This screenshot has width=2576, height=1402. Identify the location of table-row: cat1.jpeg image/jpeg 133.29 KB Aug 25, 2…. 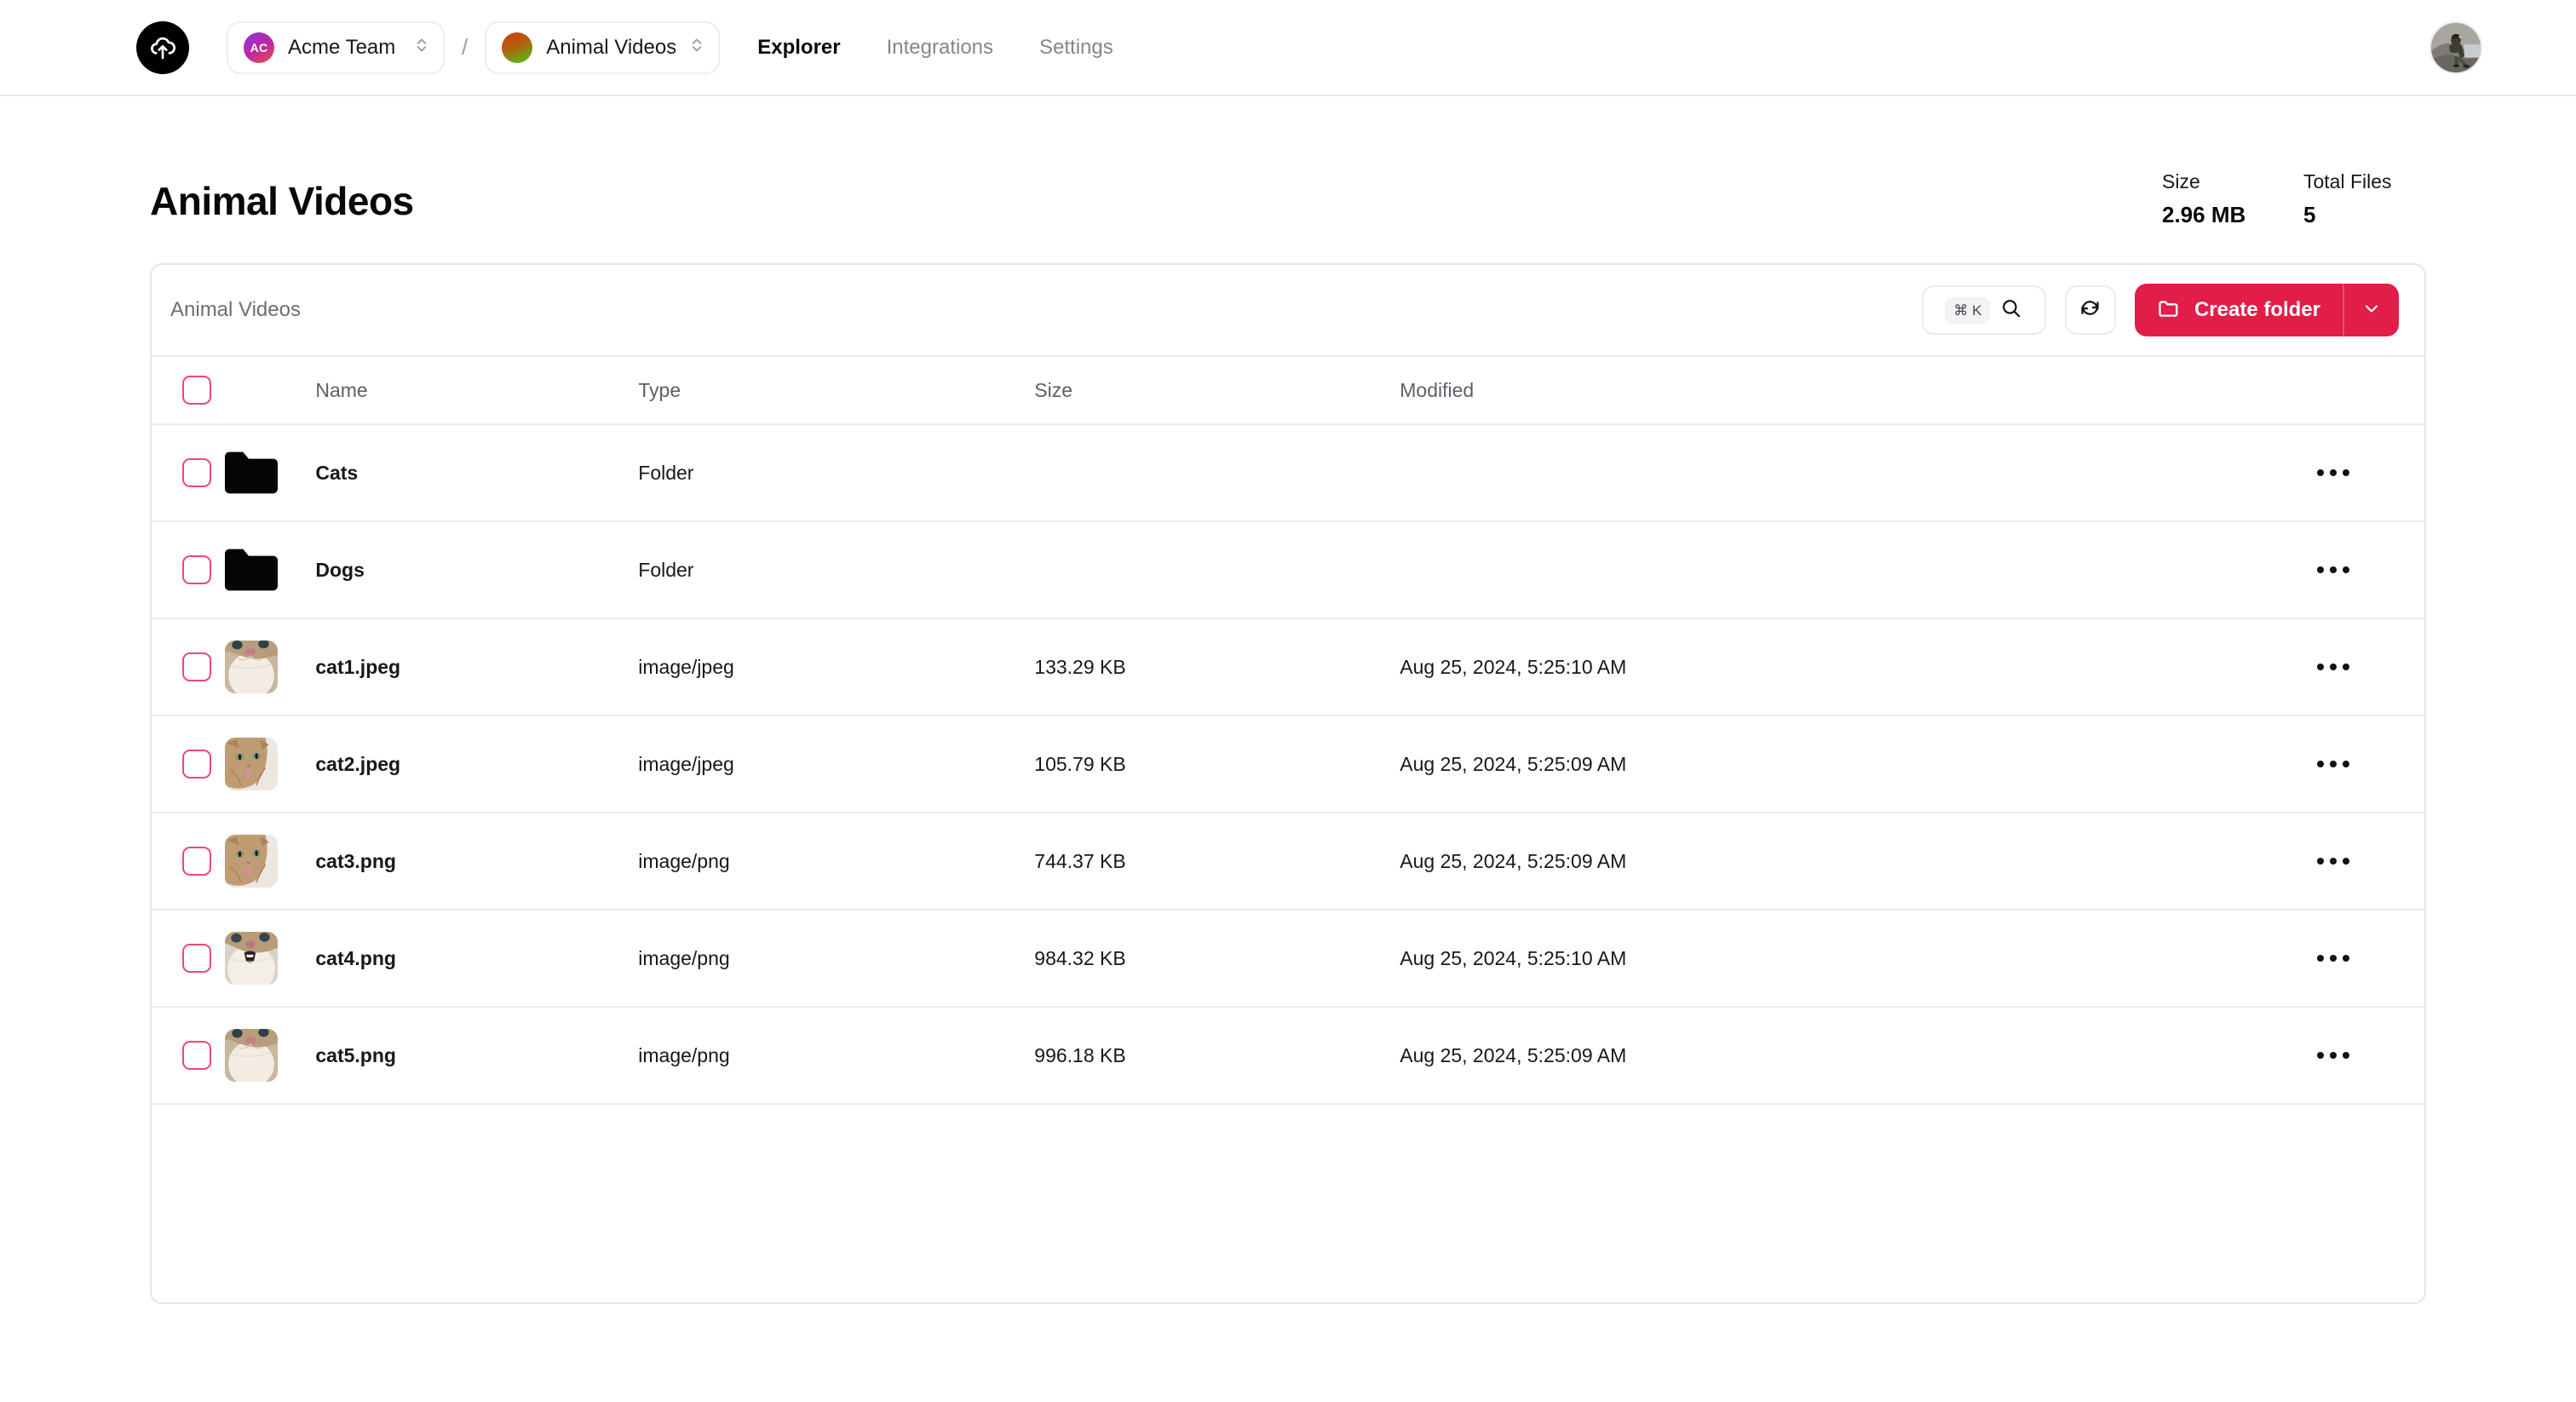
(1288, 667).